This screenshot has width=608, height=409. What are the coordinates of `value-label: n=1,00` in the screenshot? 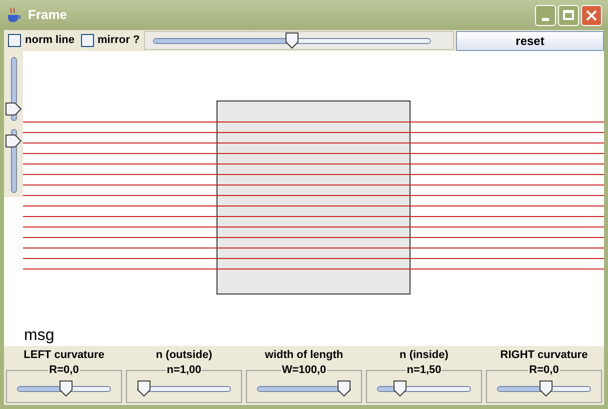 It's located at (184, 370).